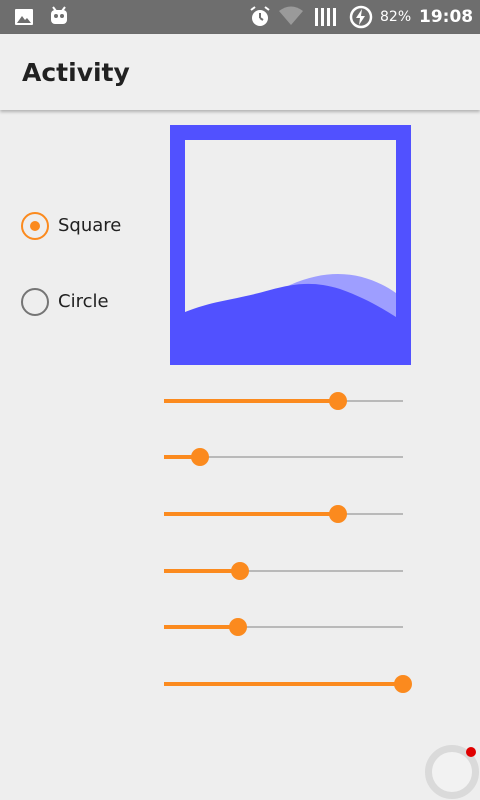 The width and height of the screenshot is (480, 800). What do you see at coordinates (24, 17) in the screenshot?
I see `image-icon` at bounding box center [24, 17].